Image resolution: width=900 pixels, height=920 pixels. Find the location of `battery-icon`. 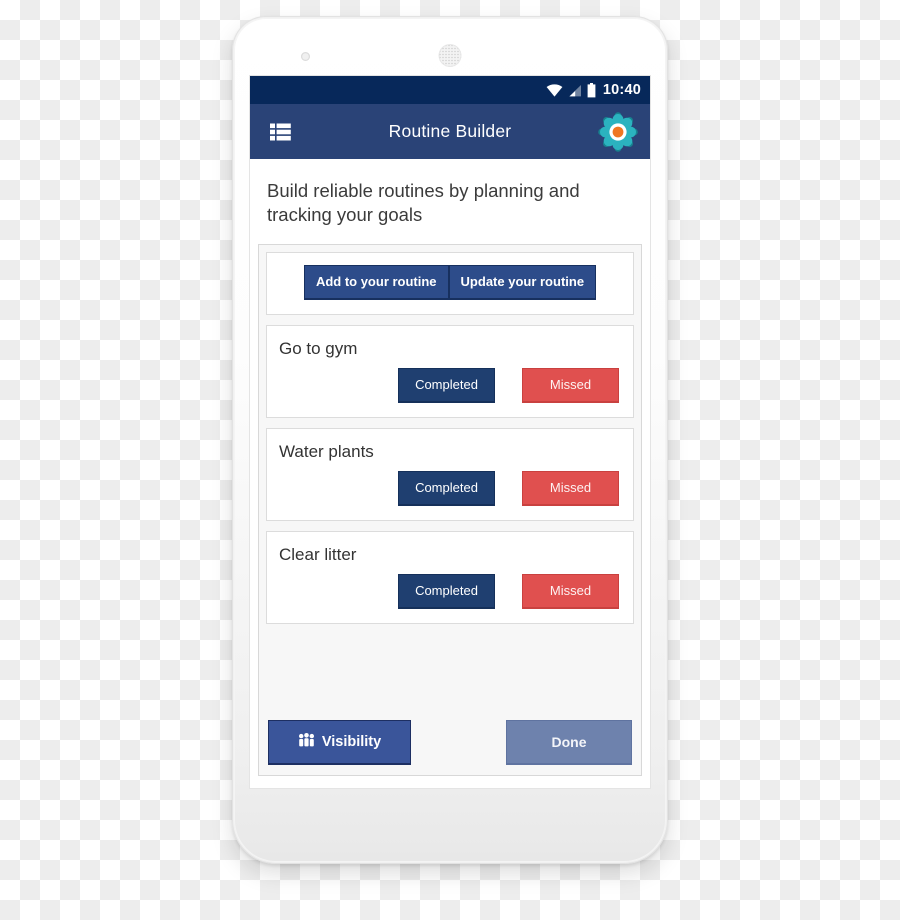

battery-icon is located at coordinates (591, 90).